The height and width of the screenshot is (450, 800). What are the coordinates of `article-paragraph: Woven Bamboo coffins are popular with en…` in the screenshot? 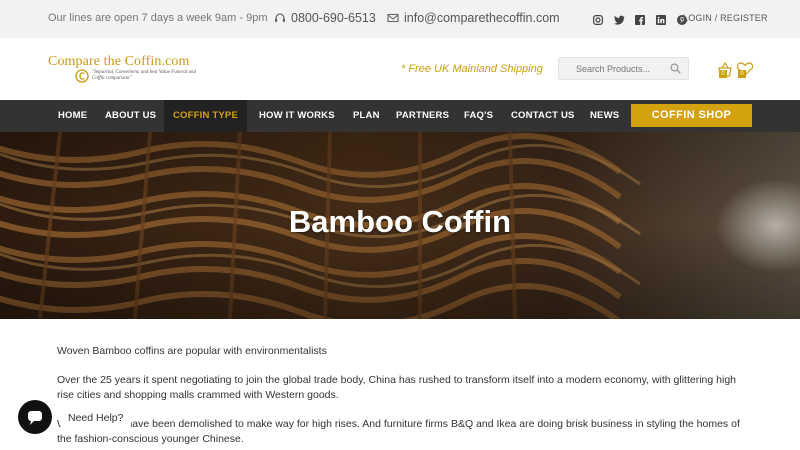 It's located at (192, 351).